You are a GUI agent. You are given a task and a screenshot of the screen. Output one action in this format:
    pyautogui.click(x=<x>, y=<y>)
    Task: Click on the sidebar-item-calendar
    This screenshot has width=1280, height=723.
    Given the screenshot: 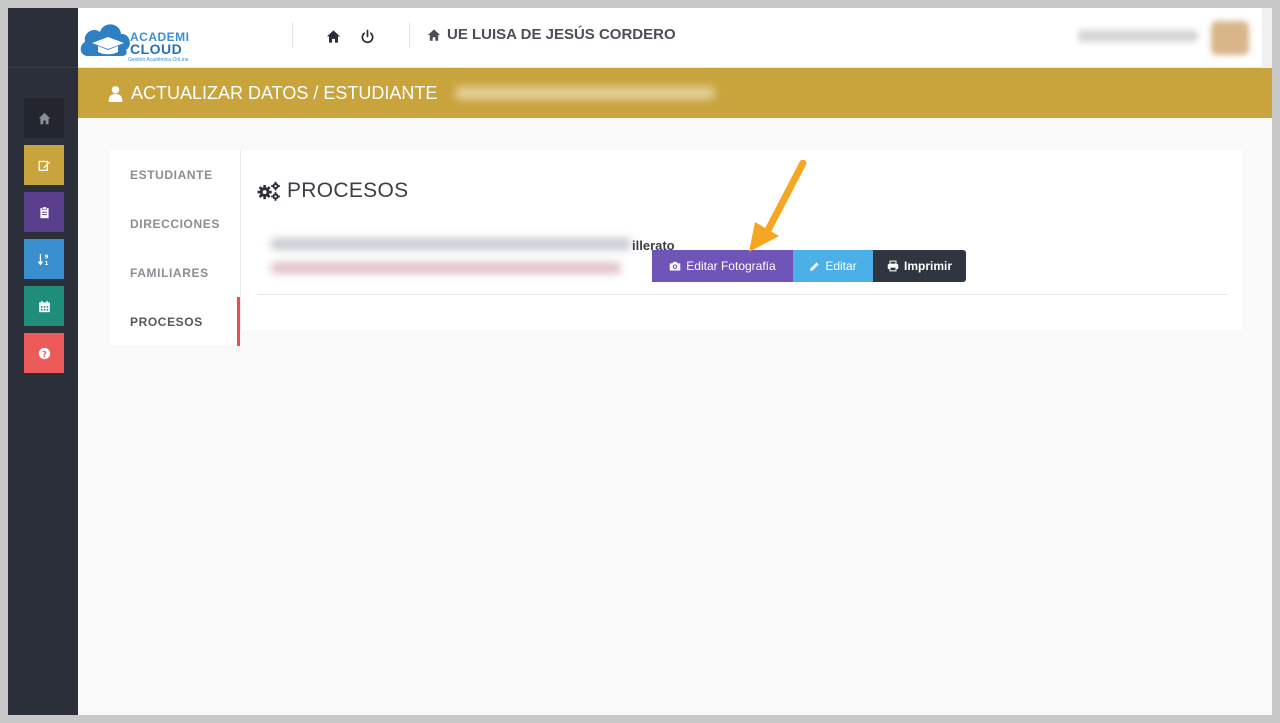 What is the action you would take?
    pyautogui.click(x=44, y=306)
    